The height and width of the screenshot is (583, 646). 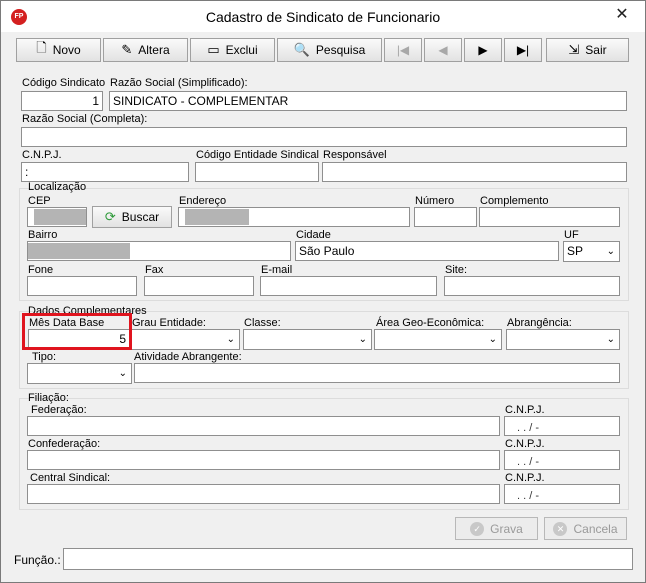 I want to click on previous-record-button: ◀, so click(x=443, y=50).